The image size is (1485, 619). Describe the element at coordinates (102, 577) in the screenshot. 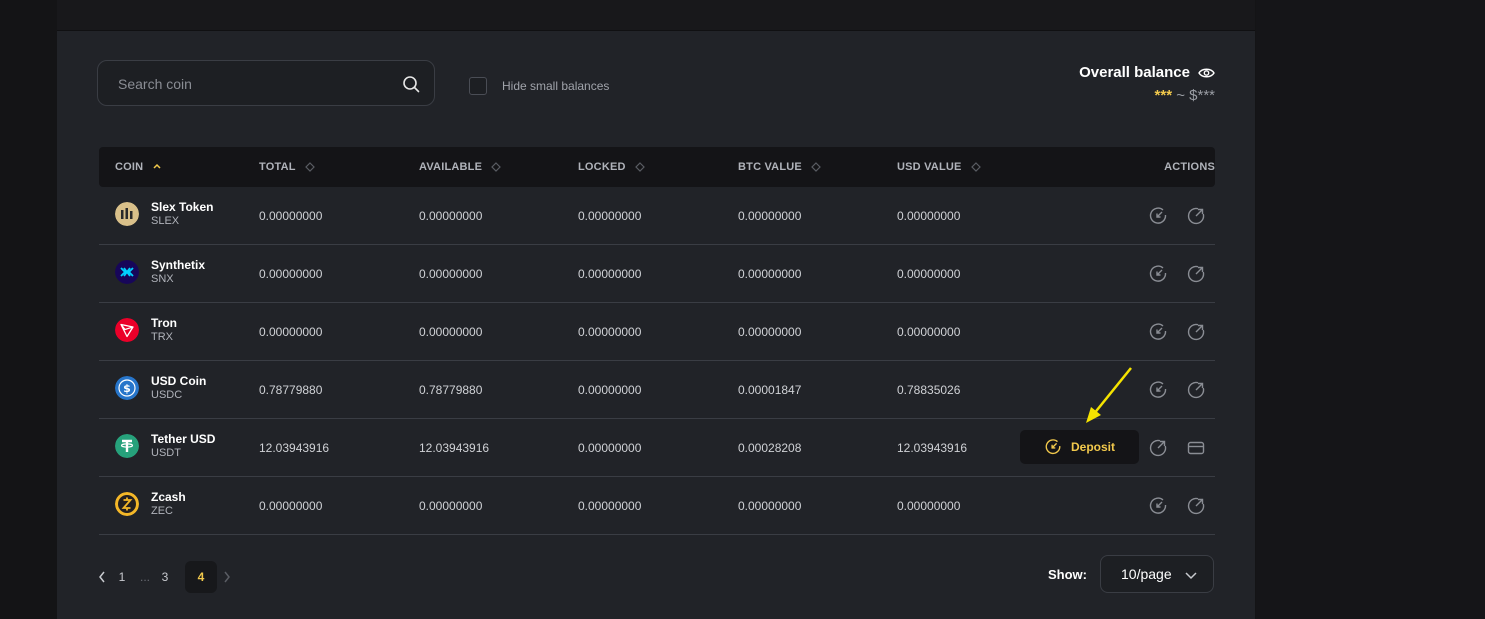

I see `chevron-left-icon` at that location.